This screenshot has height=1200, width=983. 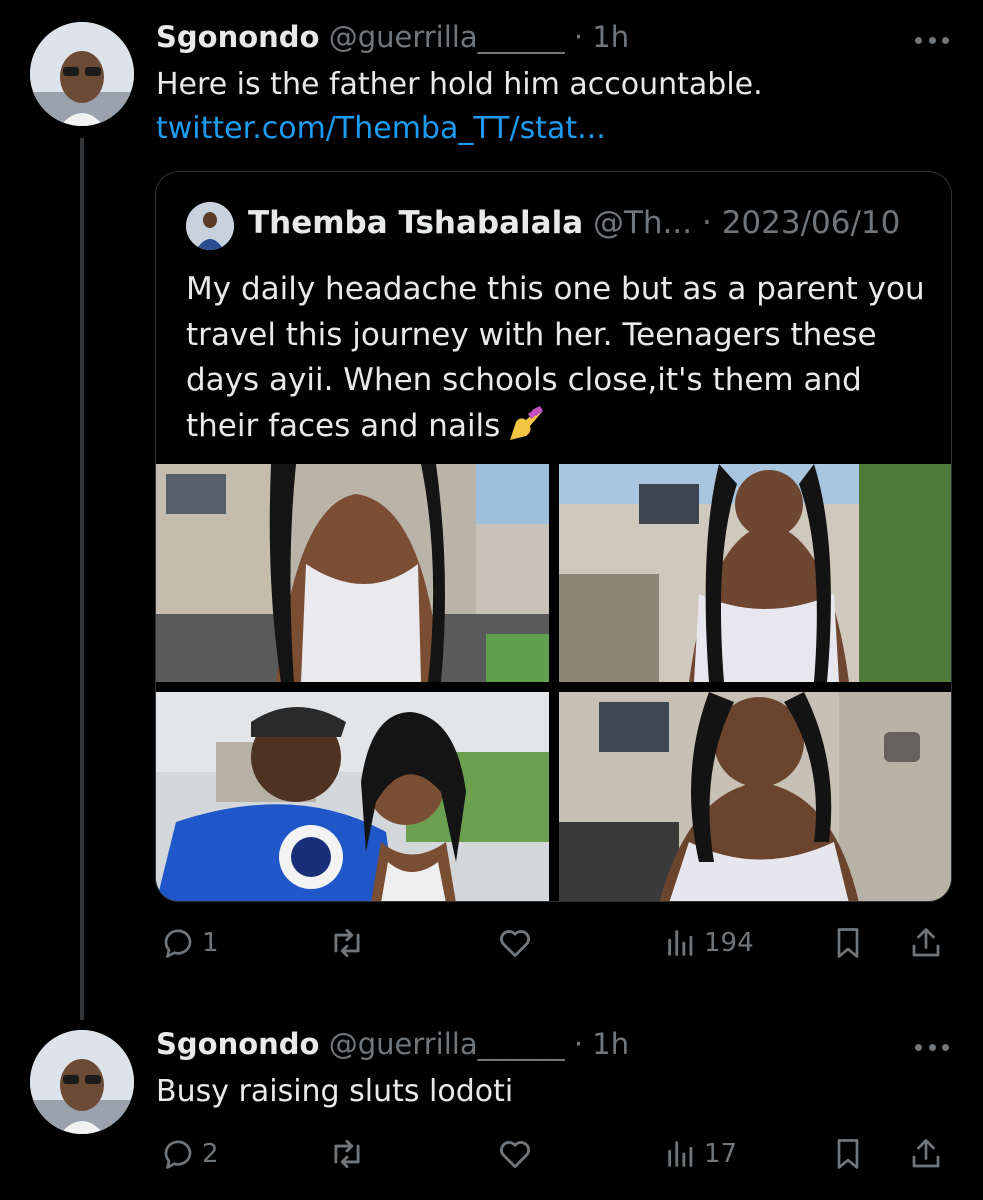 What do you see at coordinates (556, 943) in the screenshot?
I see `tweet-actions: 1 194` at bounding box center [556, 943].